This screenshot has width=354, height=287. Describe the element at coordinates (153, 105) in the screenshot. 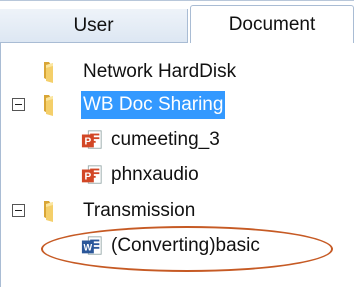

I see `tree-item-label: WB Doc Sharing` at that location.